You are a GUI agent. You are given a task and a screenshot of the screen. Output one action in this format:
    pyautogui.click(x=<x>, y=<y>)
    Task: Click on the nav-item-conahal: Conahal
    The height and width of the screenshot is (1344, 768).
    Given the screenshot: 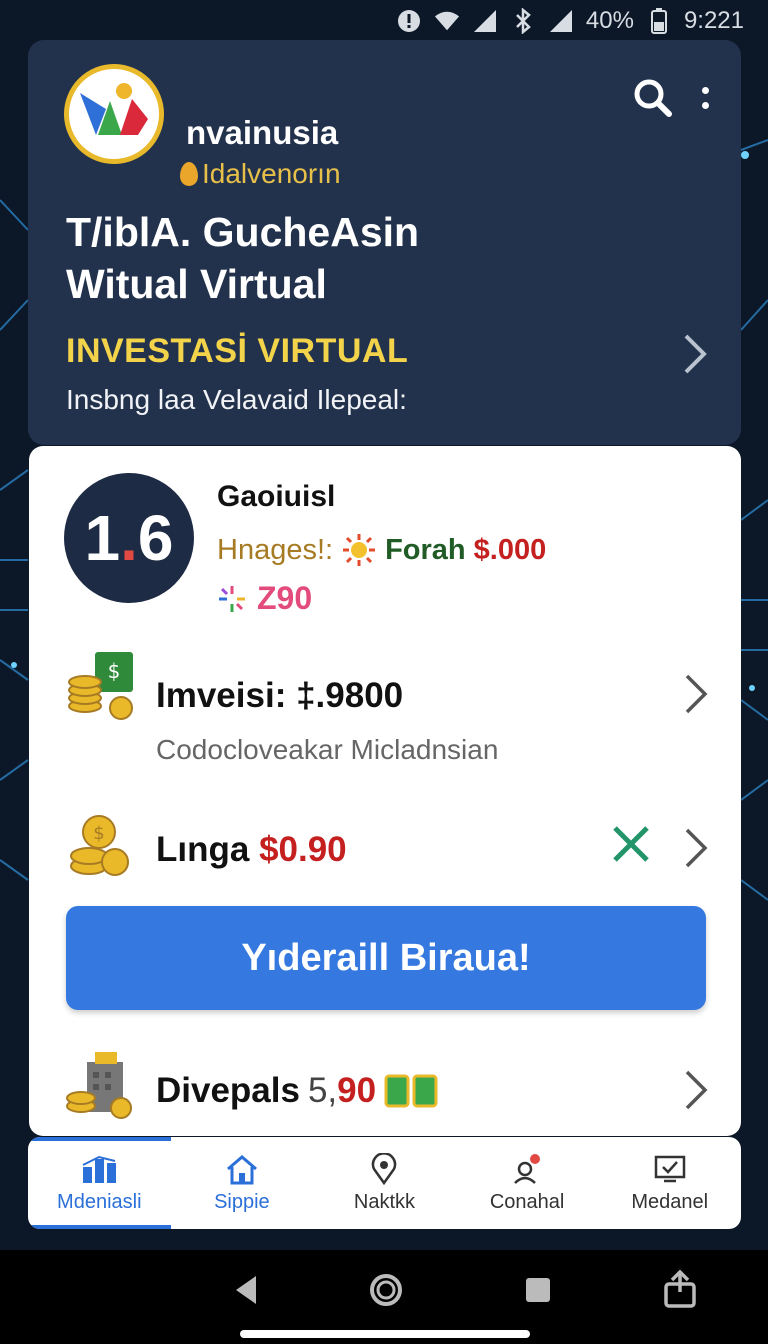 What is the action you would take?
    pyautogui.click(x=527, y=1183)
    